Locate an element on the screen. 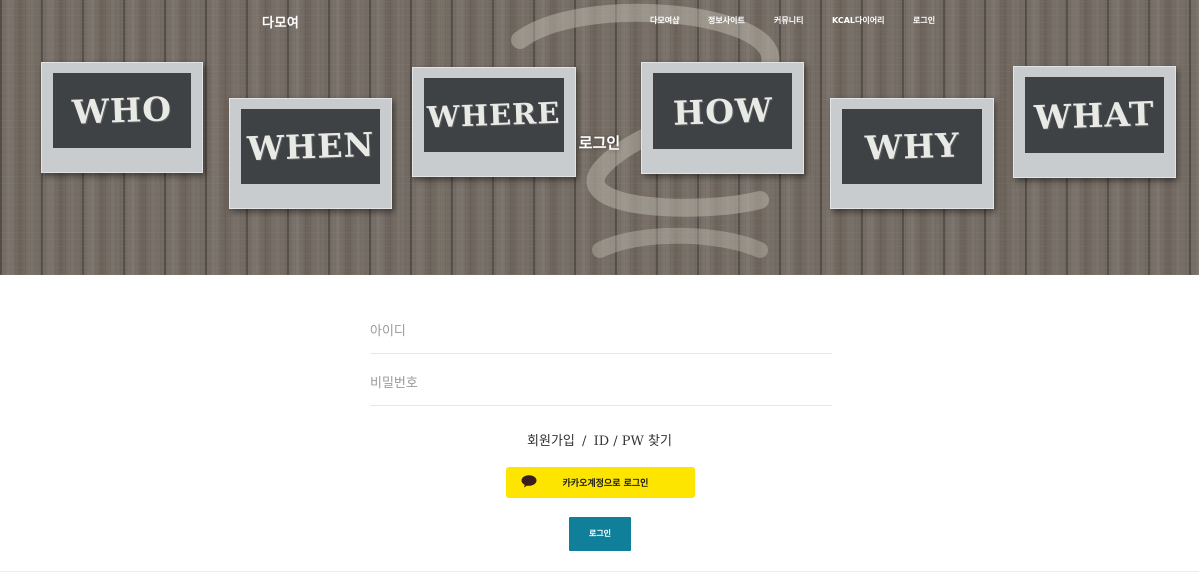 This screenshot has width=1199, height=575. find-id-pw-link: ID / PW 찾기 is located at coordinates (633, 441).